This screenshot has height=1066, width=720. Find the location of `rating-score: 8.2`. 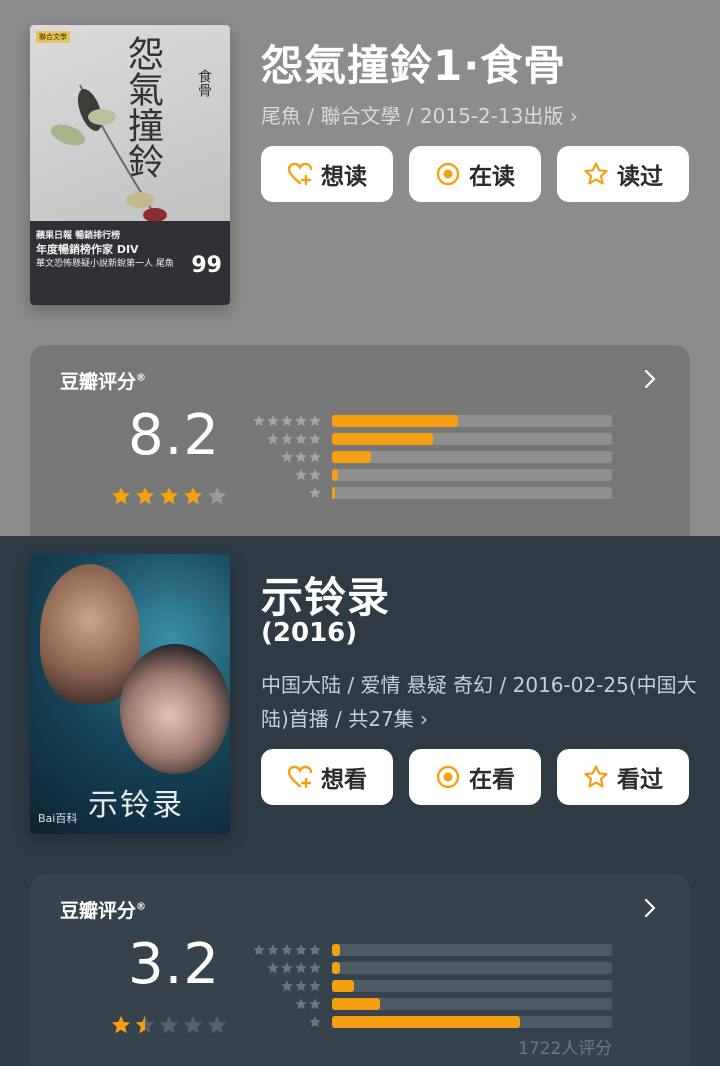

rating-score: 8.2 is located at coordinates (174, 435).